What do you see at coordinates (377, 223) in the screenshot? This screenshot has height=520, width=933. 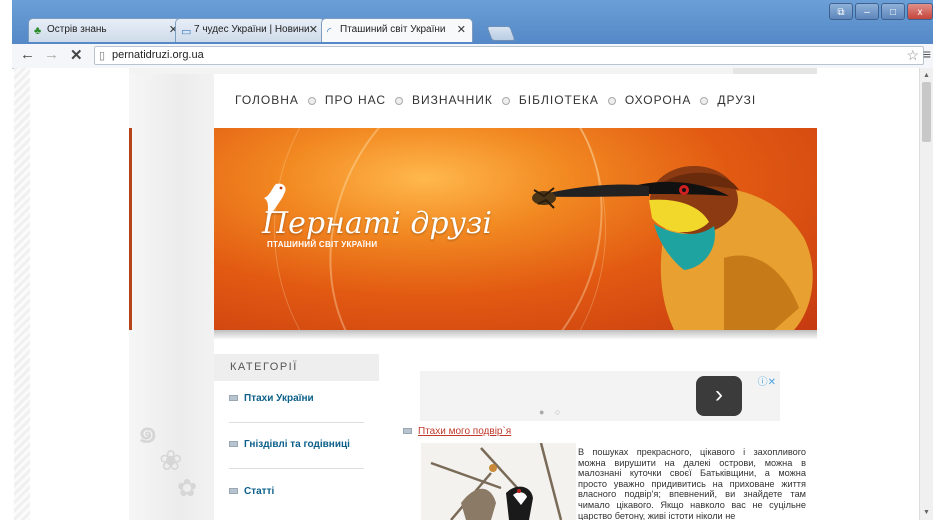 I see `site-logo-text: Пернаті друзі` at bounding box center [377, 223].